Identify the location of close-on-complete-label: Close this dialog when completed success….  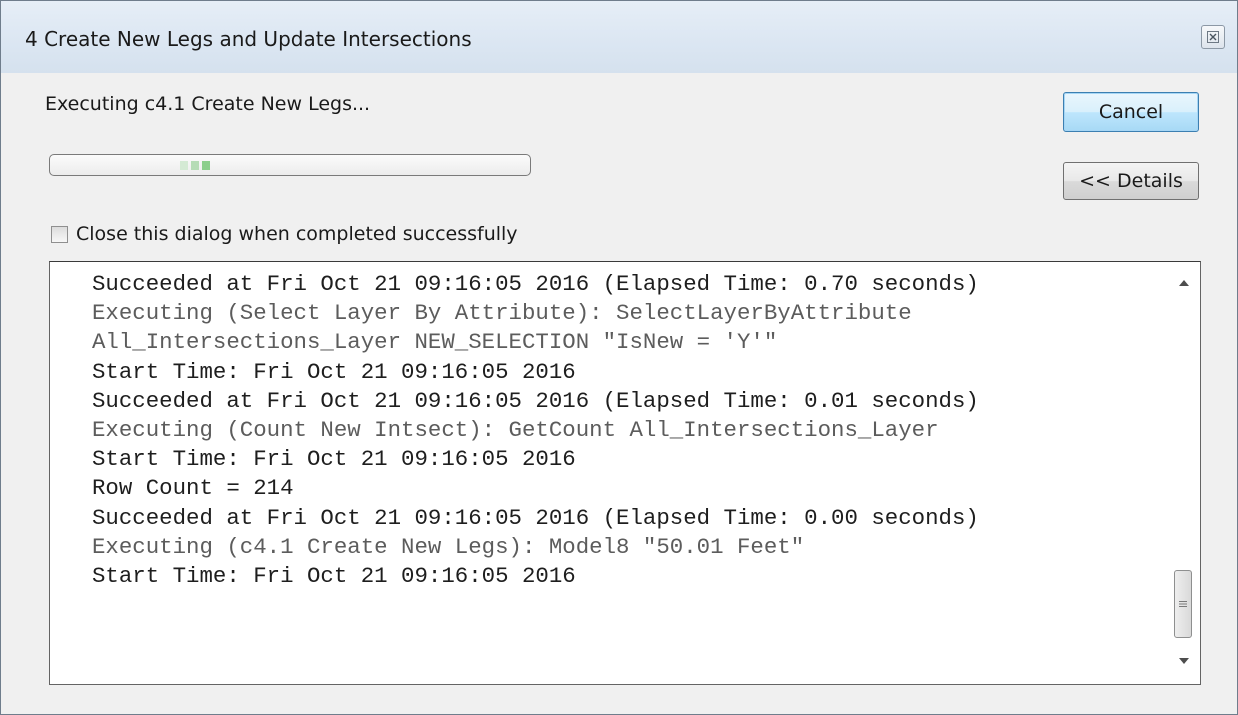
(297, 234).